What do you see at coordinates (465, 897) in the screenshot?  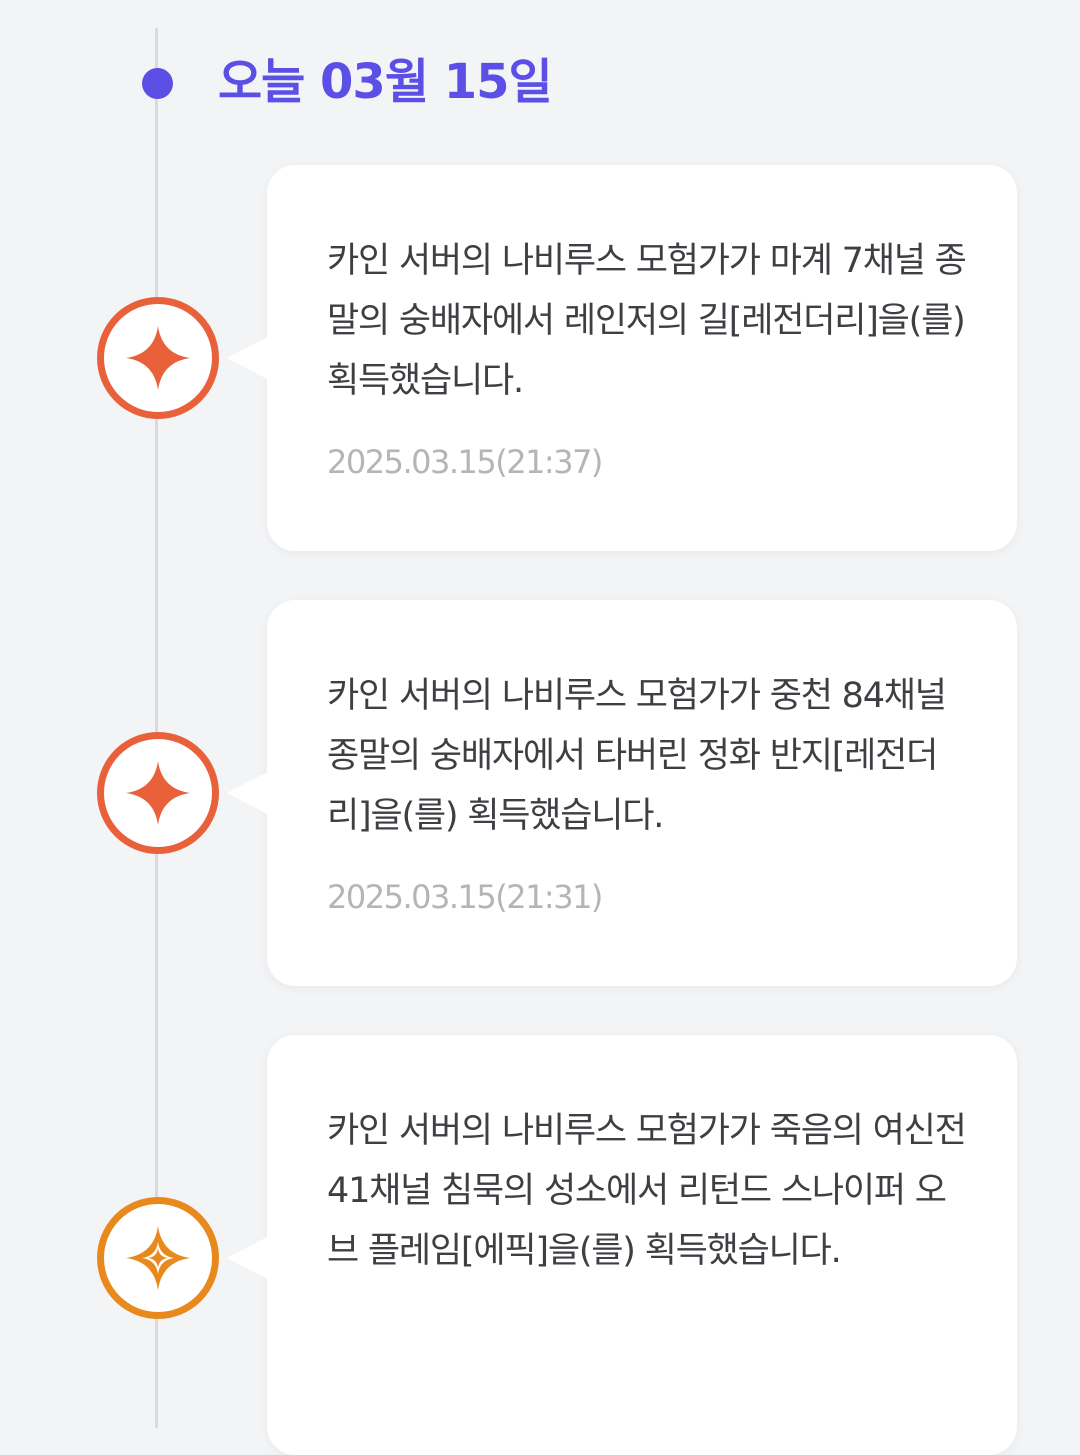 I see `card-timestamp: 2025.03.15(21:31)` at bounding box center [465, 897].